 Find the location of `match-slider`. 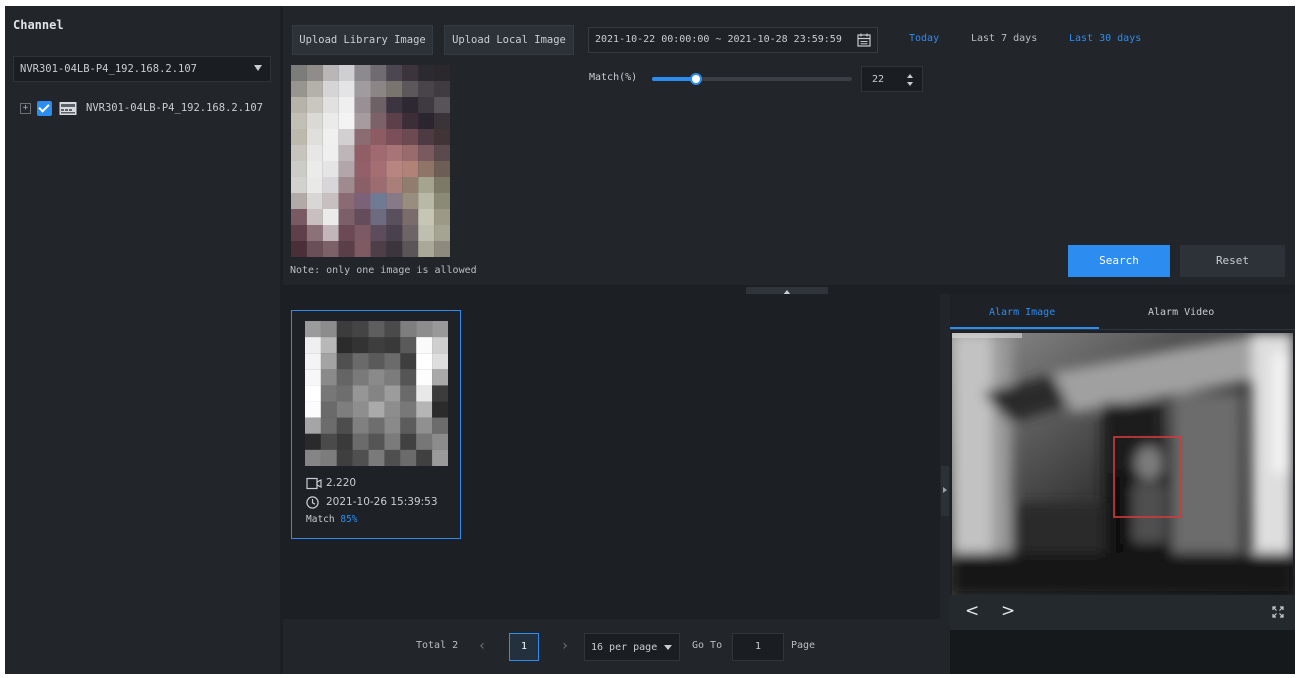

match-slider is located at coordinates (752, 79).